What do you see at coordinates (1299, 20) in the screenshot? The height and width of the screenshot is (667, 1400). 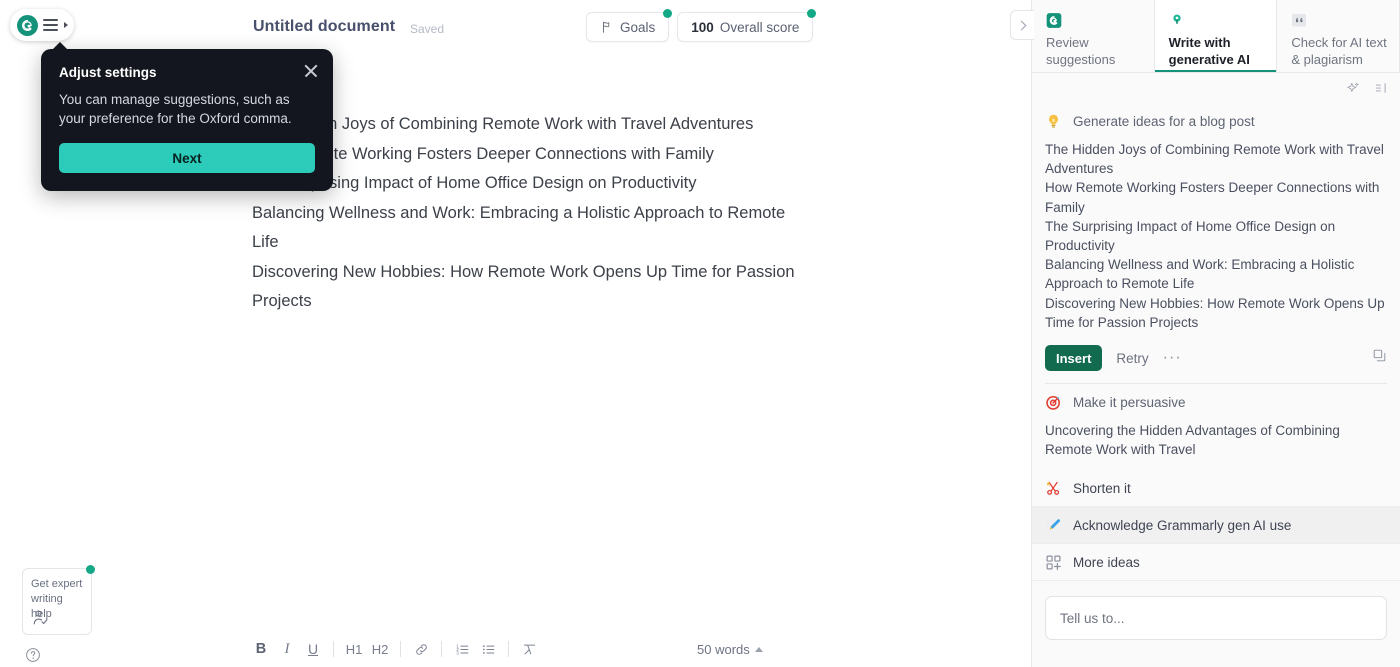 I see `quote-marks-icon` at bounding box center [1299, 20].